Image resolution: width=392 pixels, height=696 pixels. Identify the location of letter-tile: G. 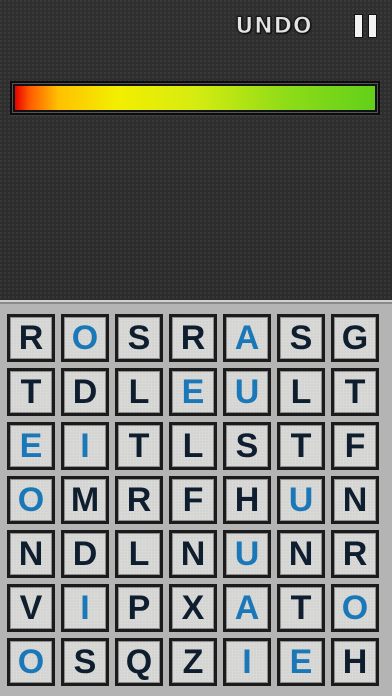
(355, 338).